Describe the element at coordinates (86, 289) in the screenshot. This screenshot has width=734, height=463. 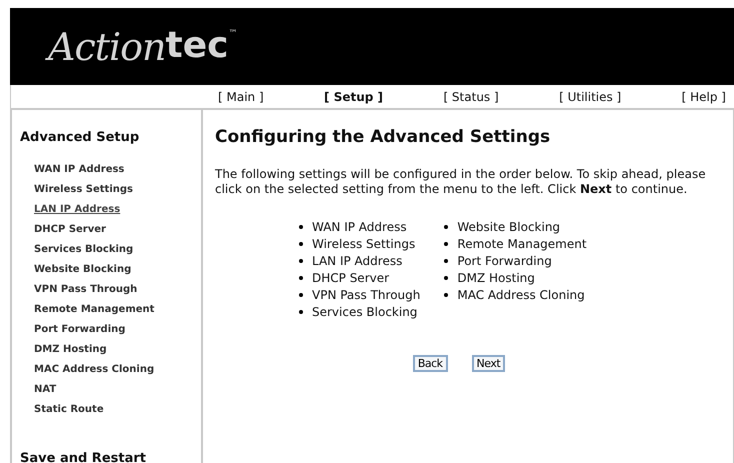
I see `sidebar-link: VPN Pass Through` at that location.